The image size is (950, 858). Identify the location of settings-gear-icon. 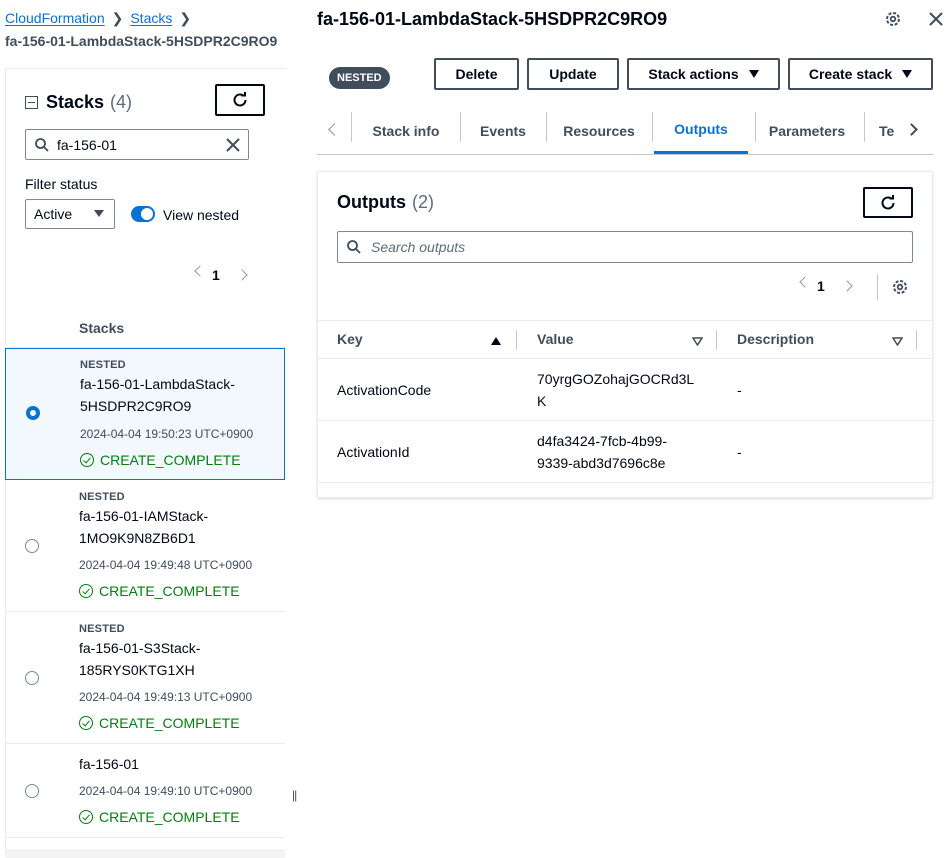
(893, 19).